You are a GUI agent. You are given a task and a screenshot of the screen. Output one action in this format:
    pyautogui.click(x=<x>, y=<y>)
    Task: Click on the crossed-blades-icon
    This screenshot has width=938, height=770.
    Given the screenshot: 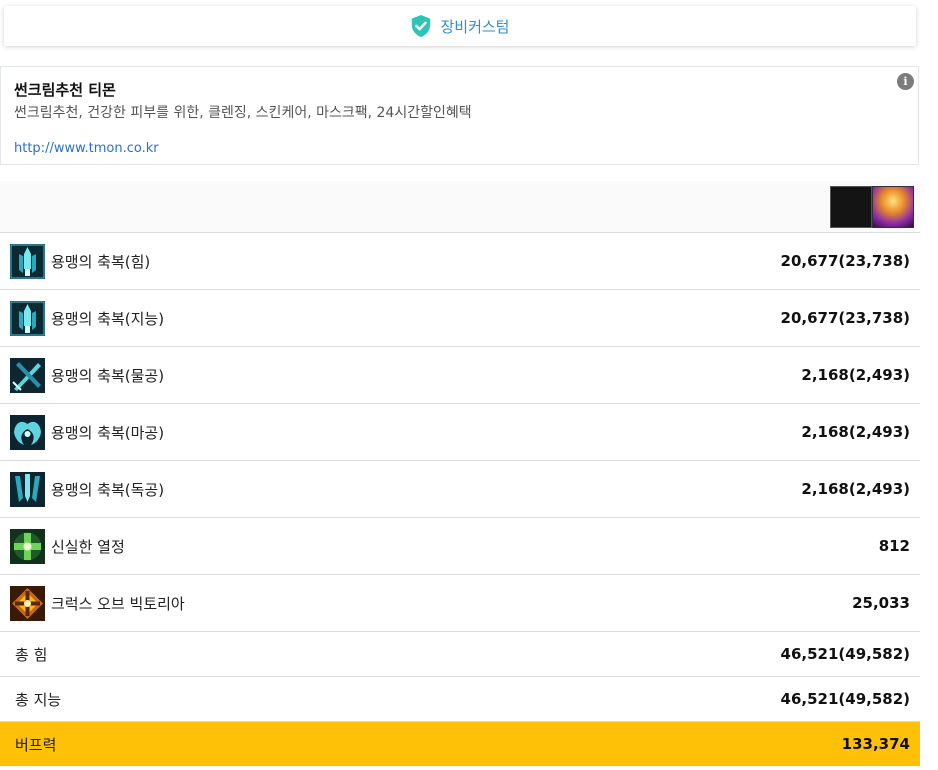 What is the action you would take?
    pyautogui.click(x=27, y=375)
    